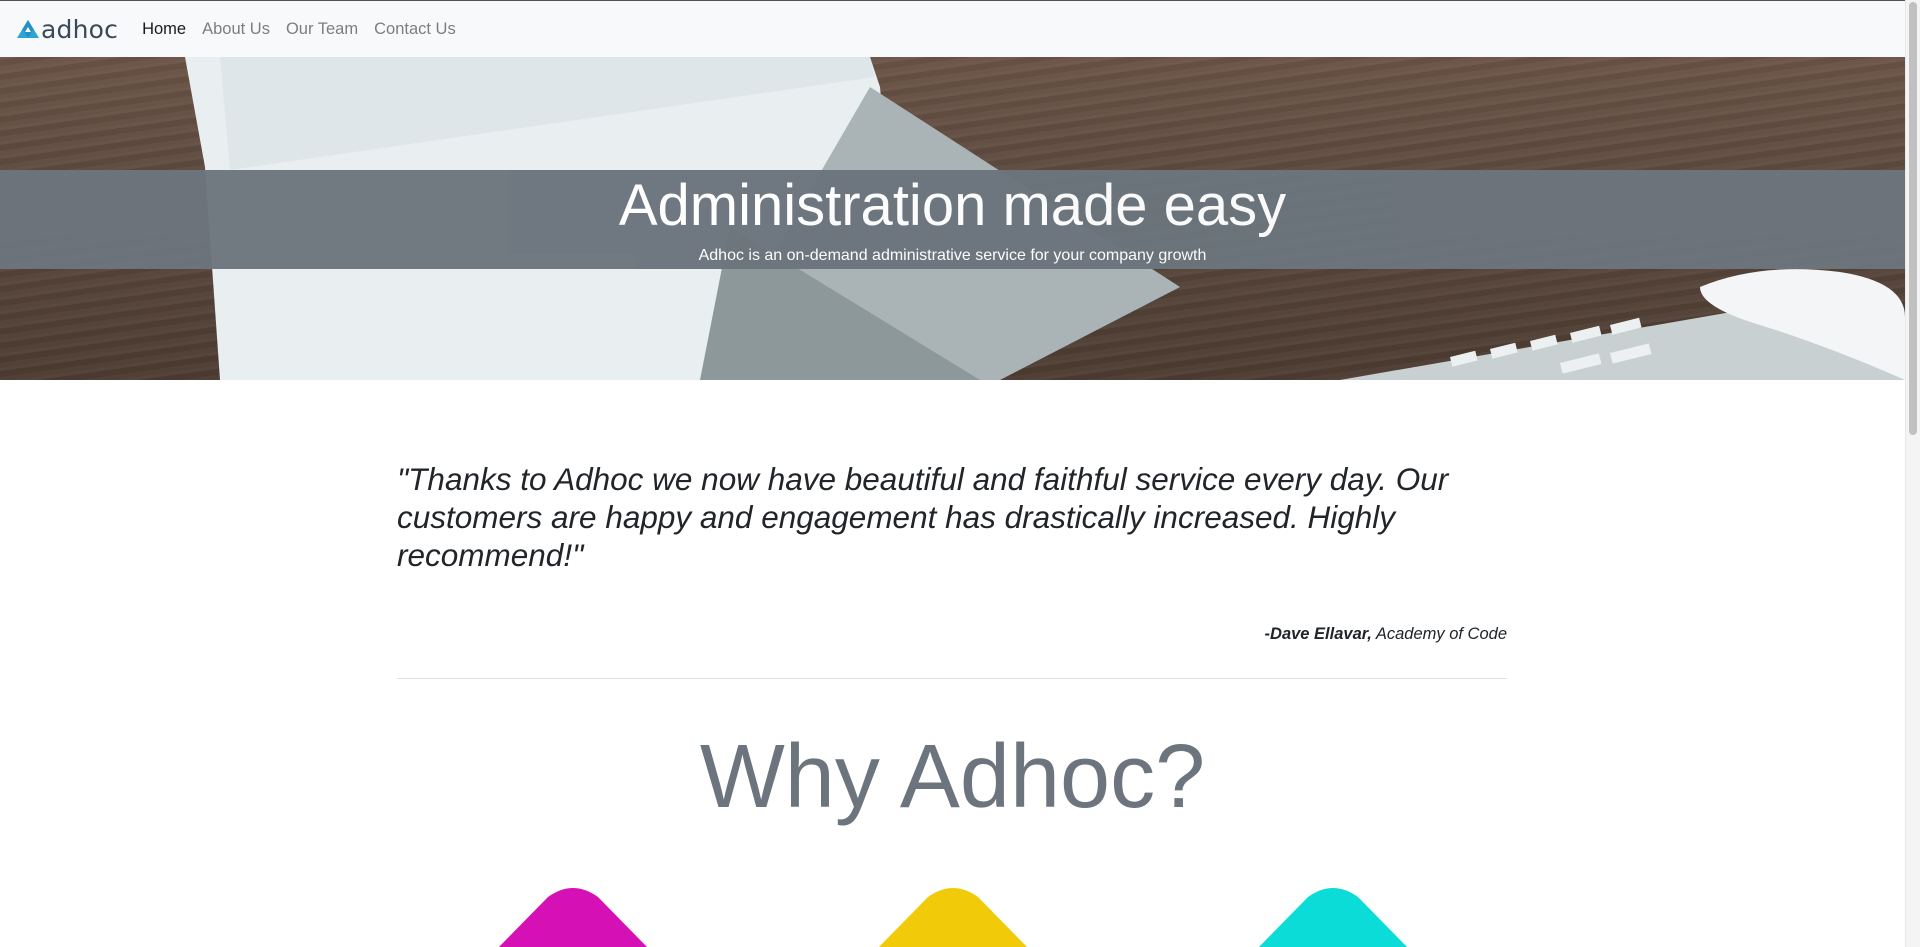 This screenshot has height=947, width=1920. I want to click on section-divider, so click(952, 678).